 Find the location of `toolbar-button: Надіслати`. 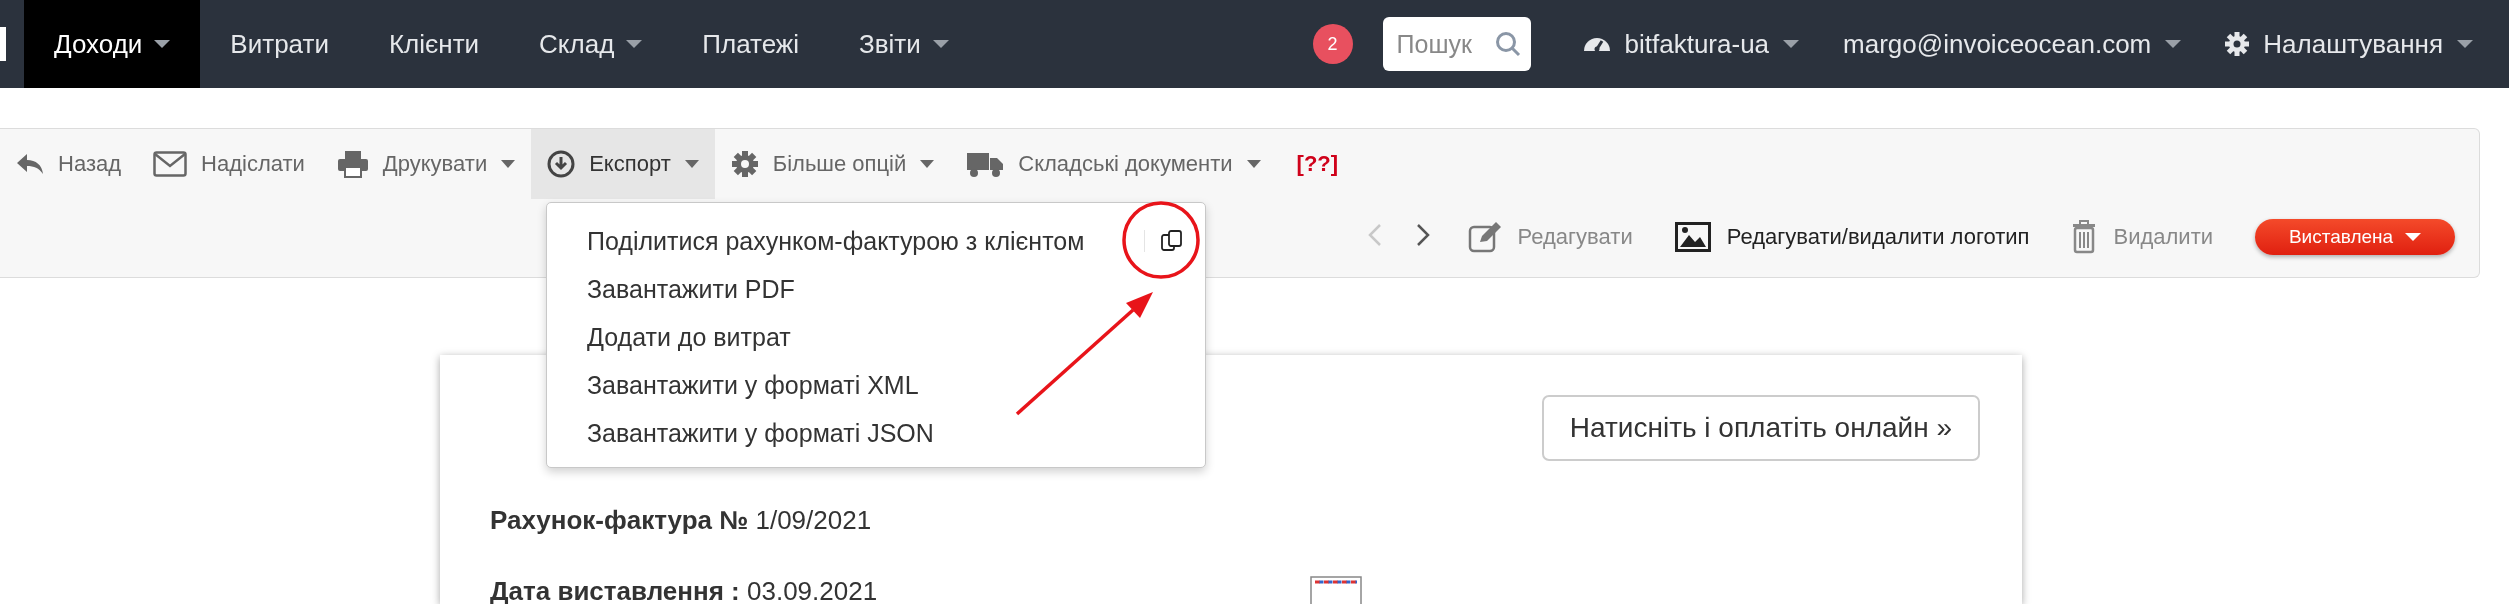

toolbar-button: Надіслати is located at coordinates (229, 164).